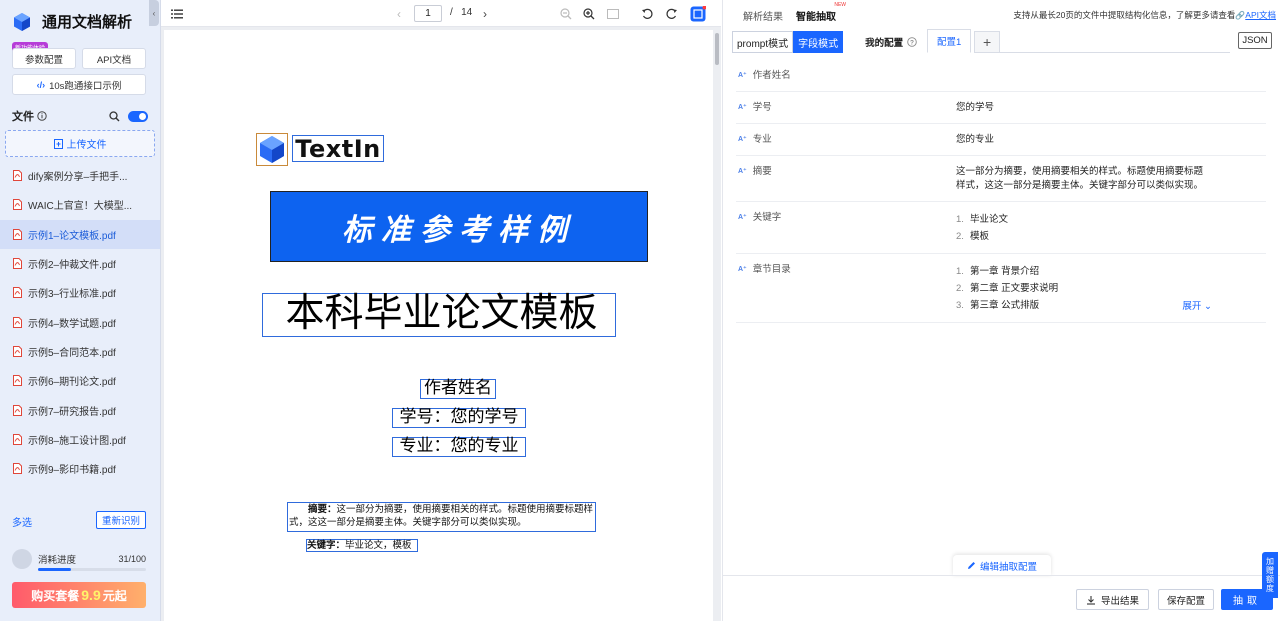 Image resolution: width=1280 pixels, height=621 pixels. I want to click on file-item: 示例3–行业标准.pdf, so click(80, 292).